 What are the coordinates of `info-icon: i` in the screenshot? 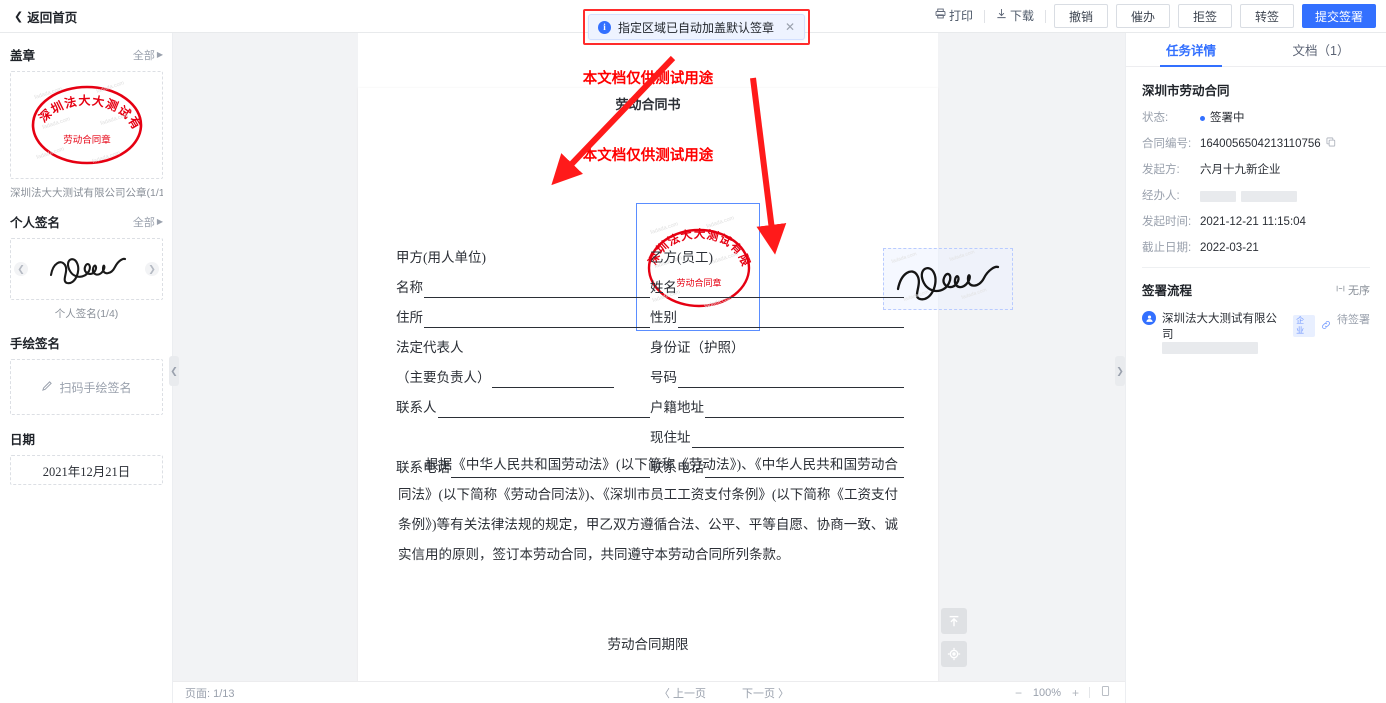 It's located at (604, 27).